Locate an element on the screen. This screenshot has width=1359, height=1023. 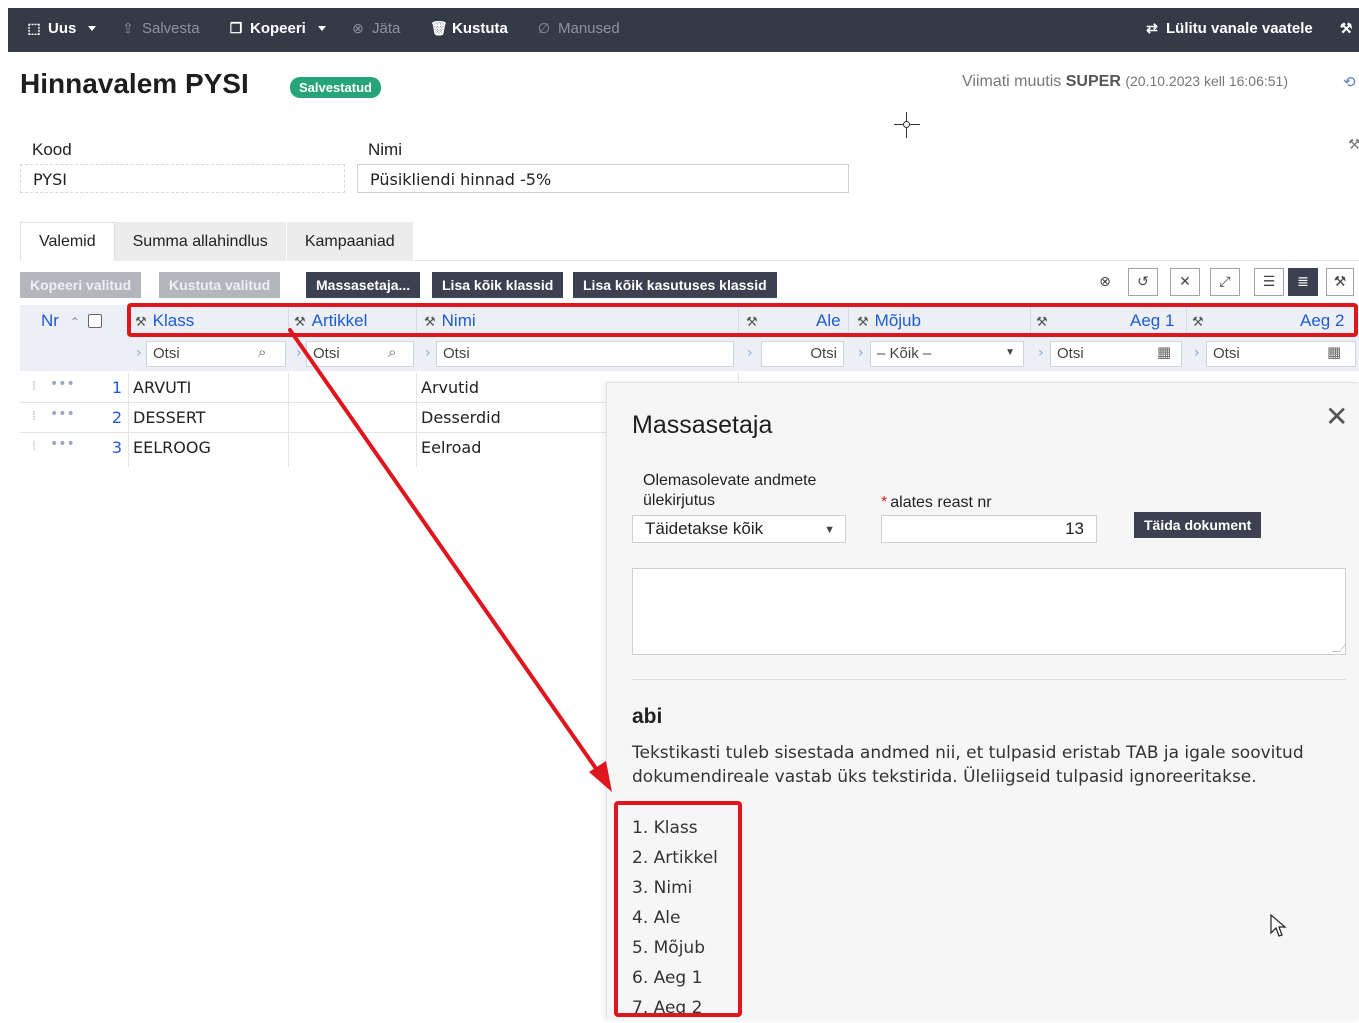
mouse-pointer-icon is located at coordinates (1278, 925).